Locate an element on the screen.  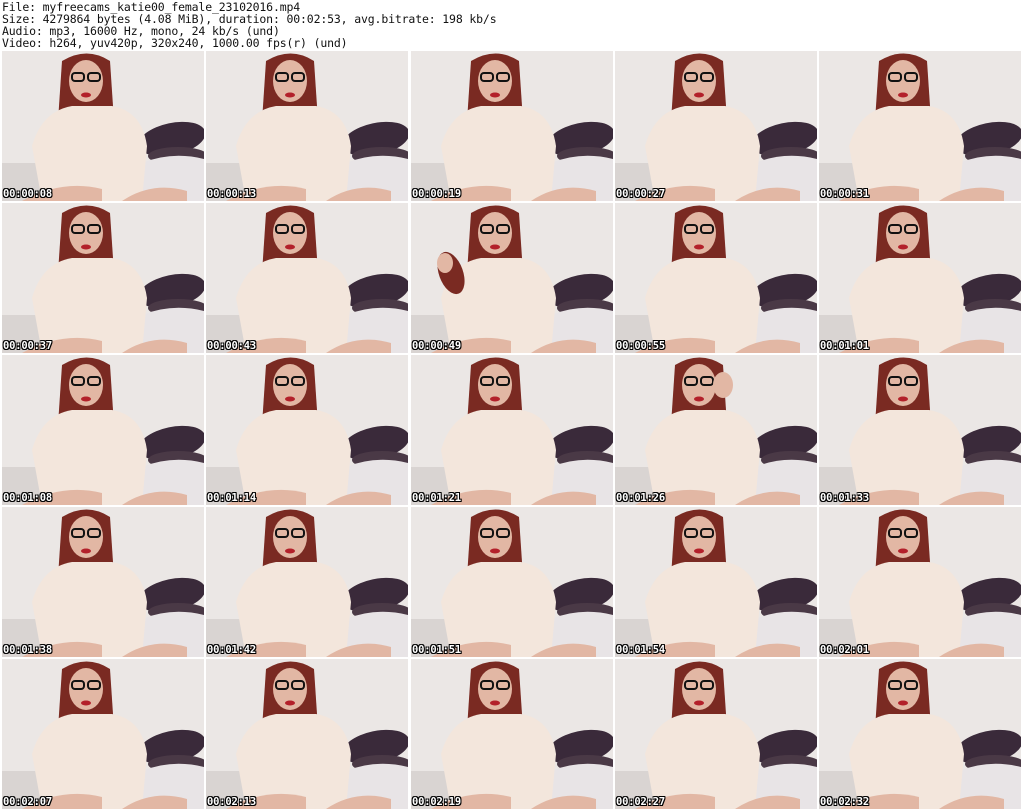
video-thumbnail: 00:01:38 is located at coordinates (103, 582).